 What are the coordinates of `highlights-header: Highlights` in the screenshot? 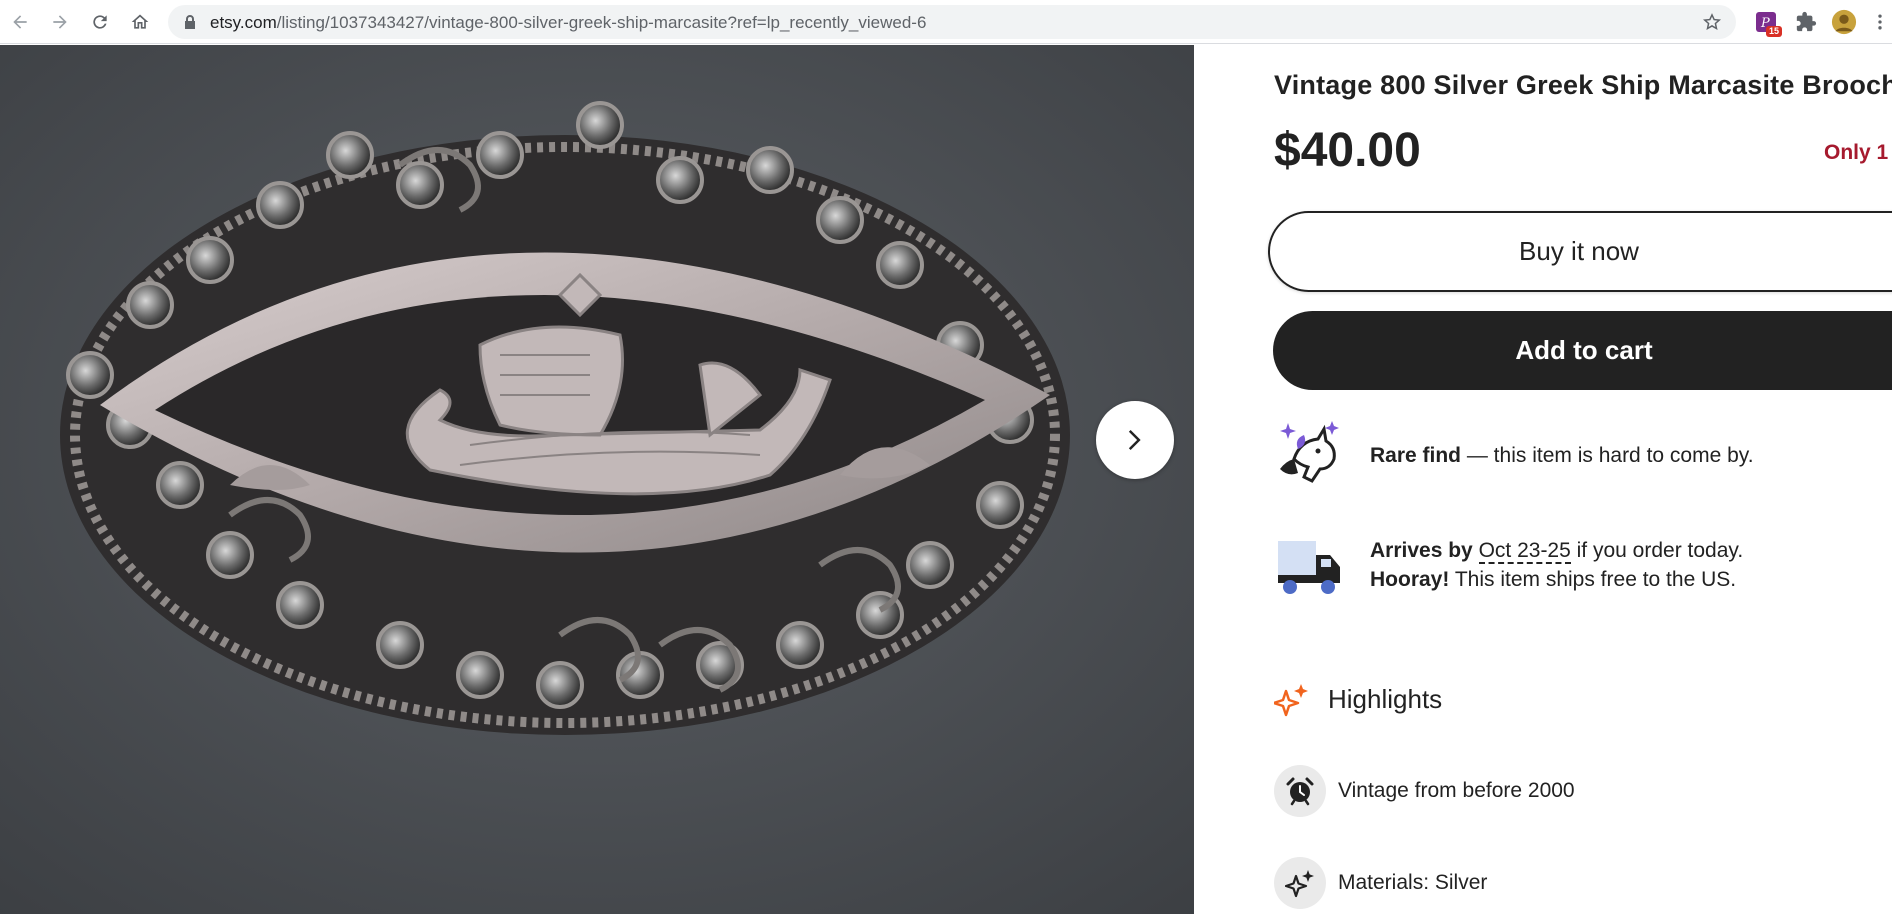 It's located at (1358, 699).